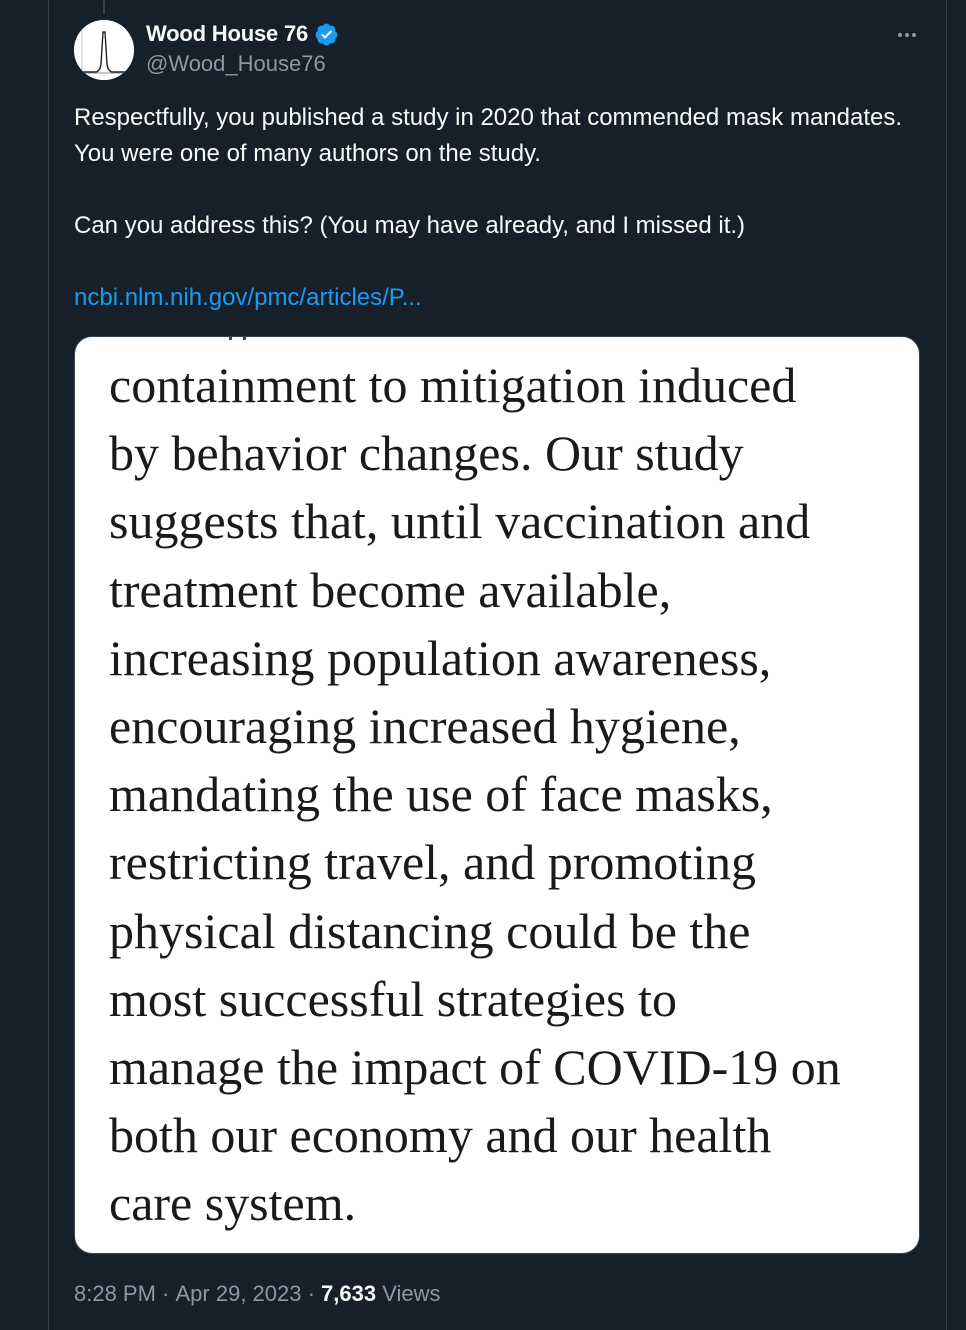 This screenshot has width=966, height=1330. What do you see at coordinates (48, 665) in the screenshot?
I see `timeline-border-left` at bounding box center [48, 665].